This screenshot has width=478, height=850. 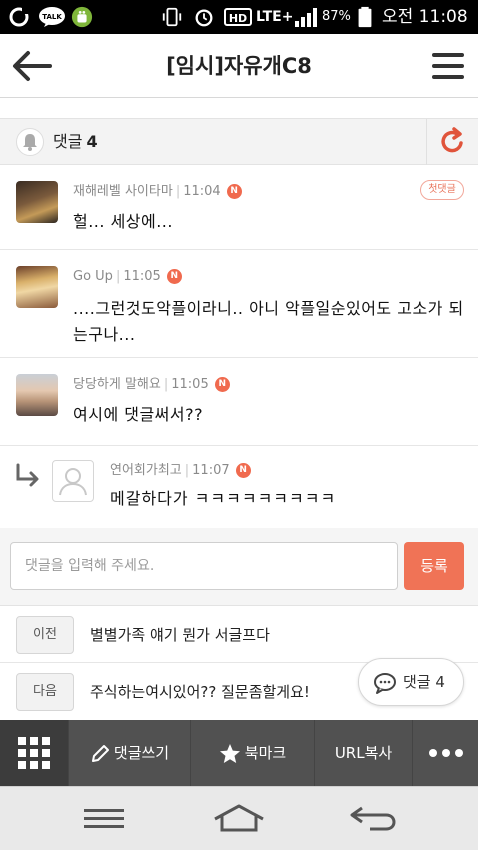 I want to click on notification-toggle, so click(x=30, y=142).